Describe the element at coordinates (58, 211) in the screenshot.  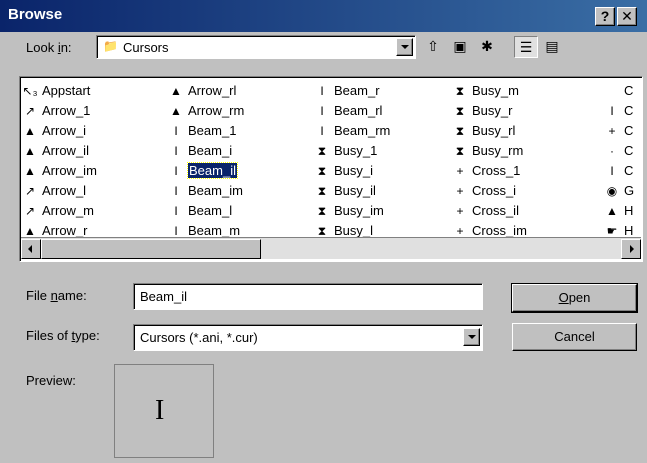
I see `file-list-item: ↗ Arrow_m` at that location.